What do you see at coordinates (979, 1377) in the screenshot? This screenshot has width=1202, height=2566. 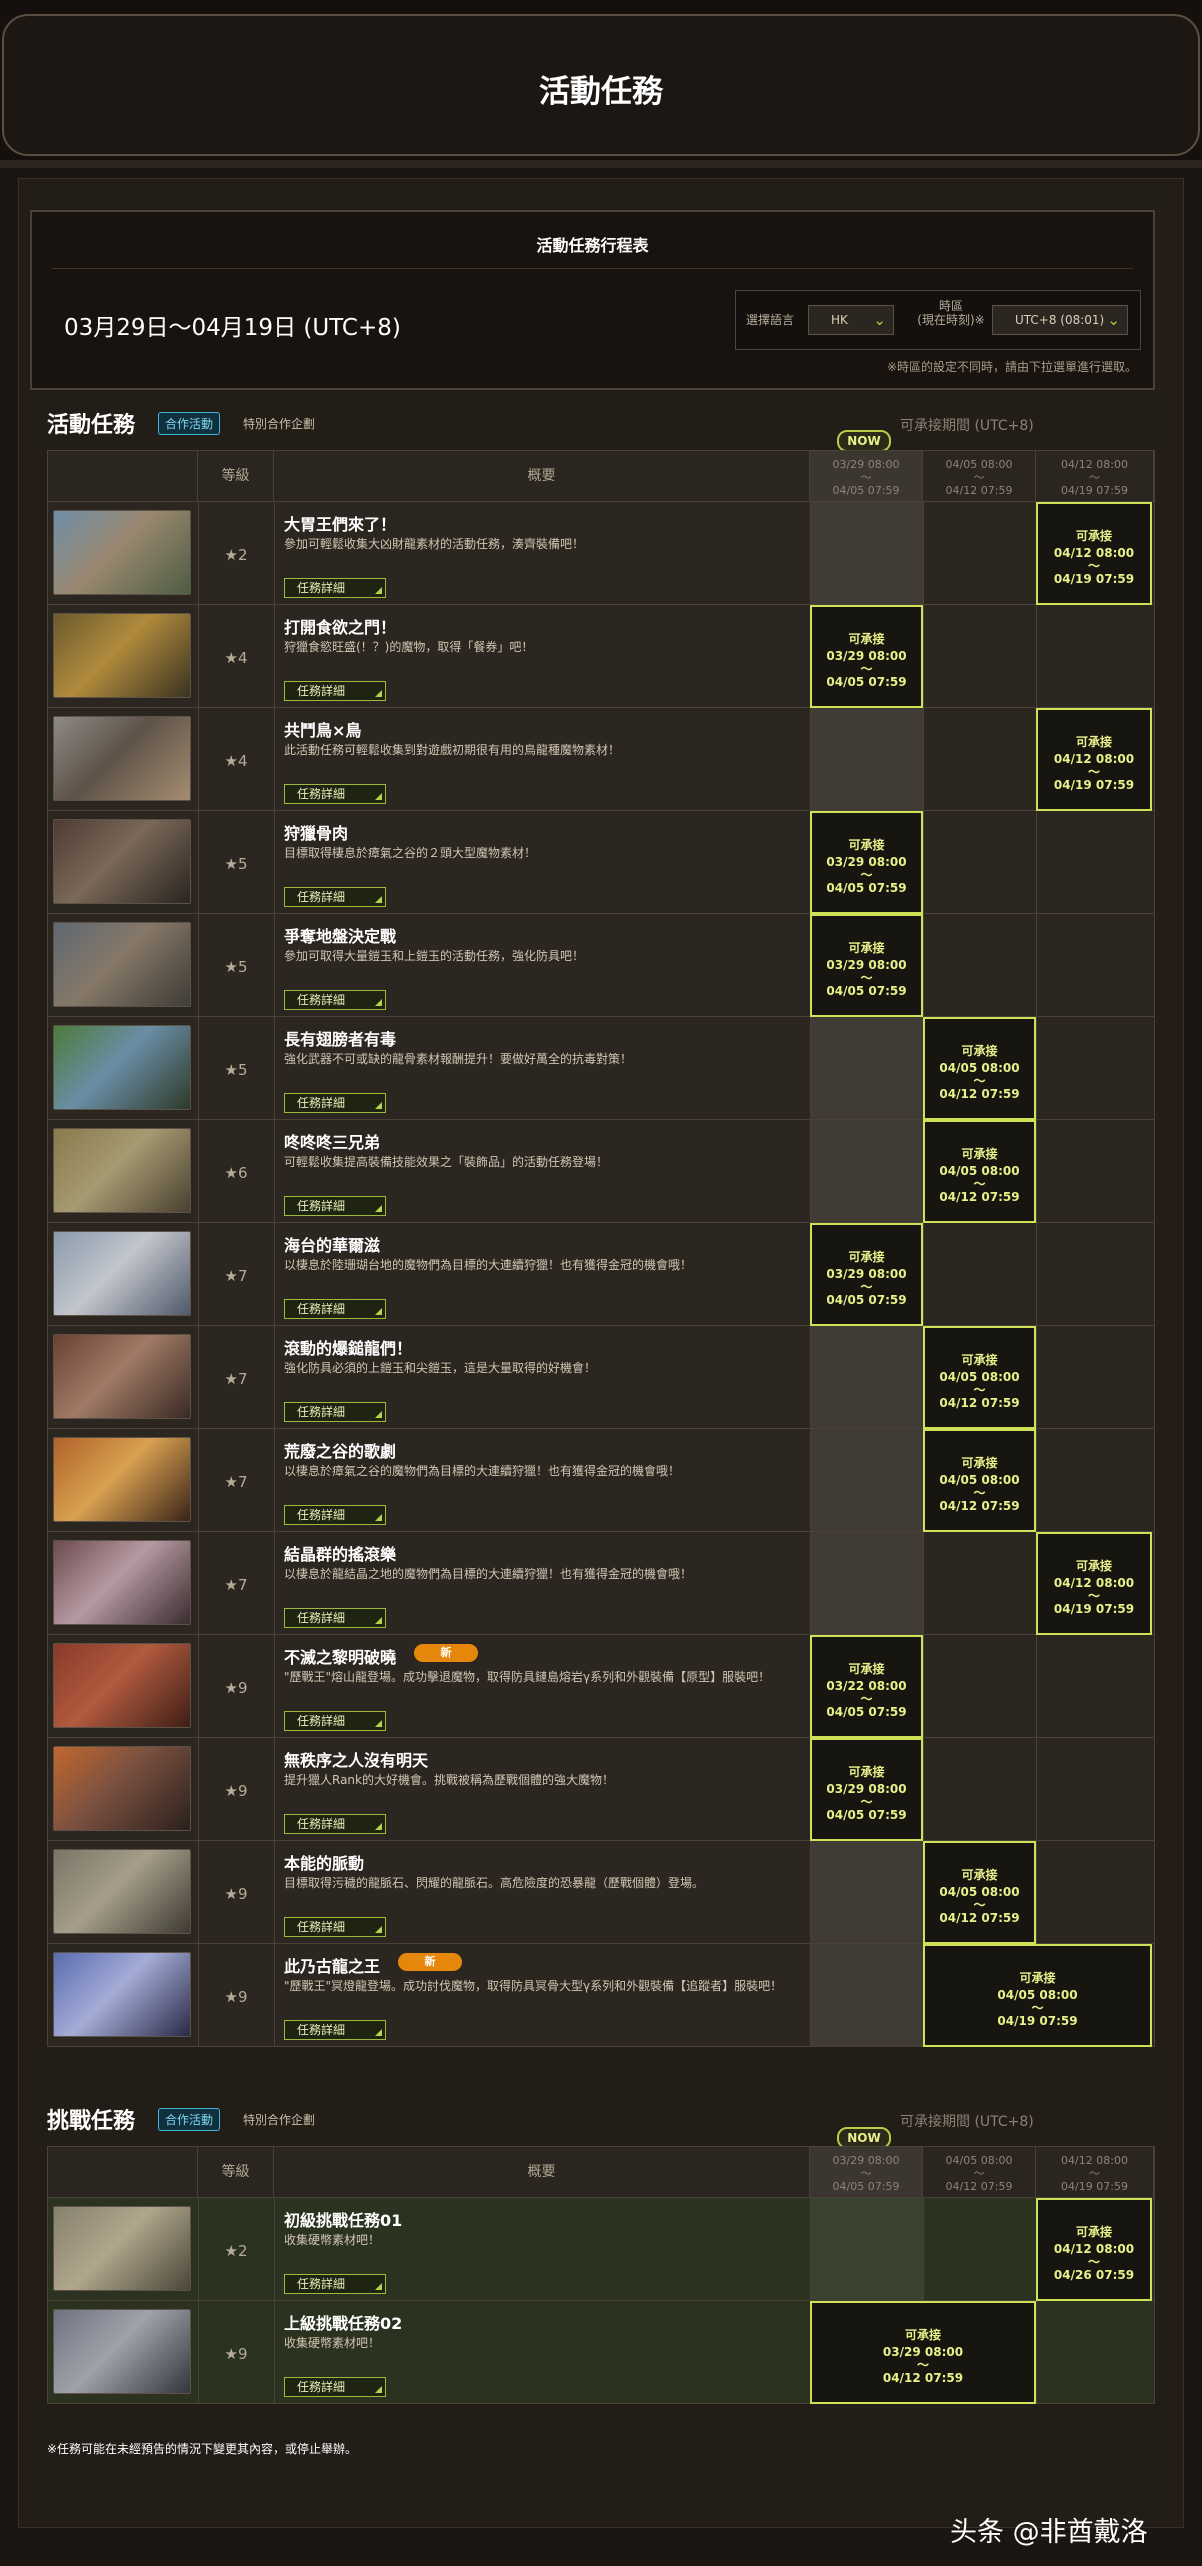 I see `availability-cell: 可承接 04/05 08:00 〜 04/12 07:59` at bounding box center [979, 1377].